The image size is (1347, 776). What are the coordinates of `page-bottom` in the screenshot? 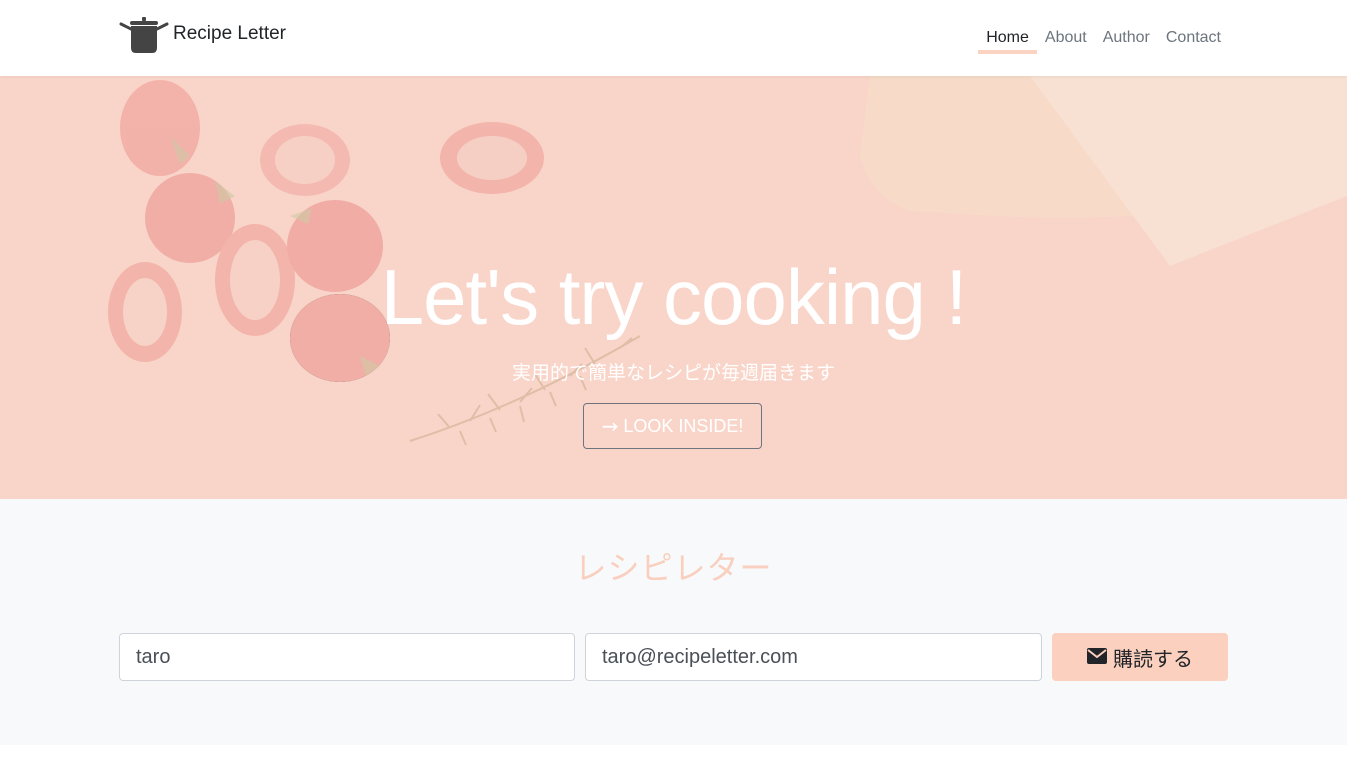 It's located at (673, 760).